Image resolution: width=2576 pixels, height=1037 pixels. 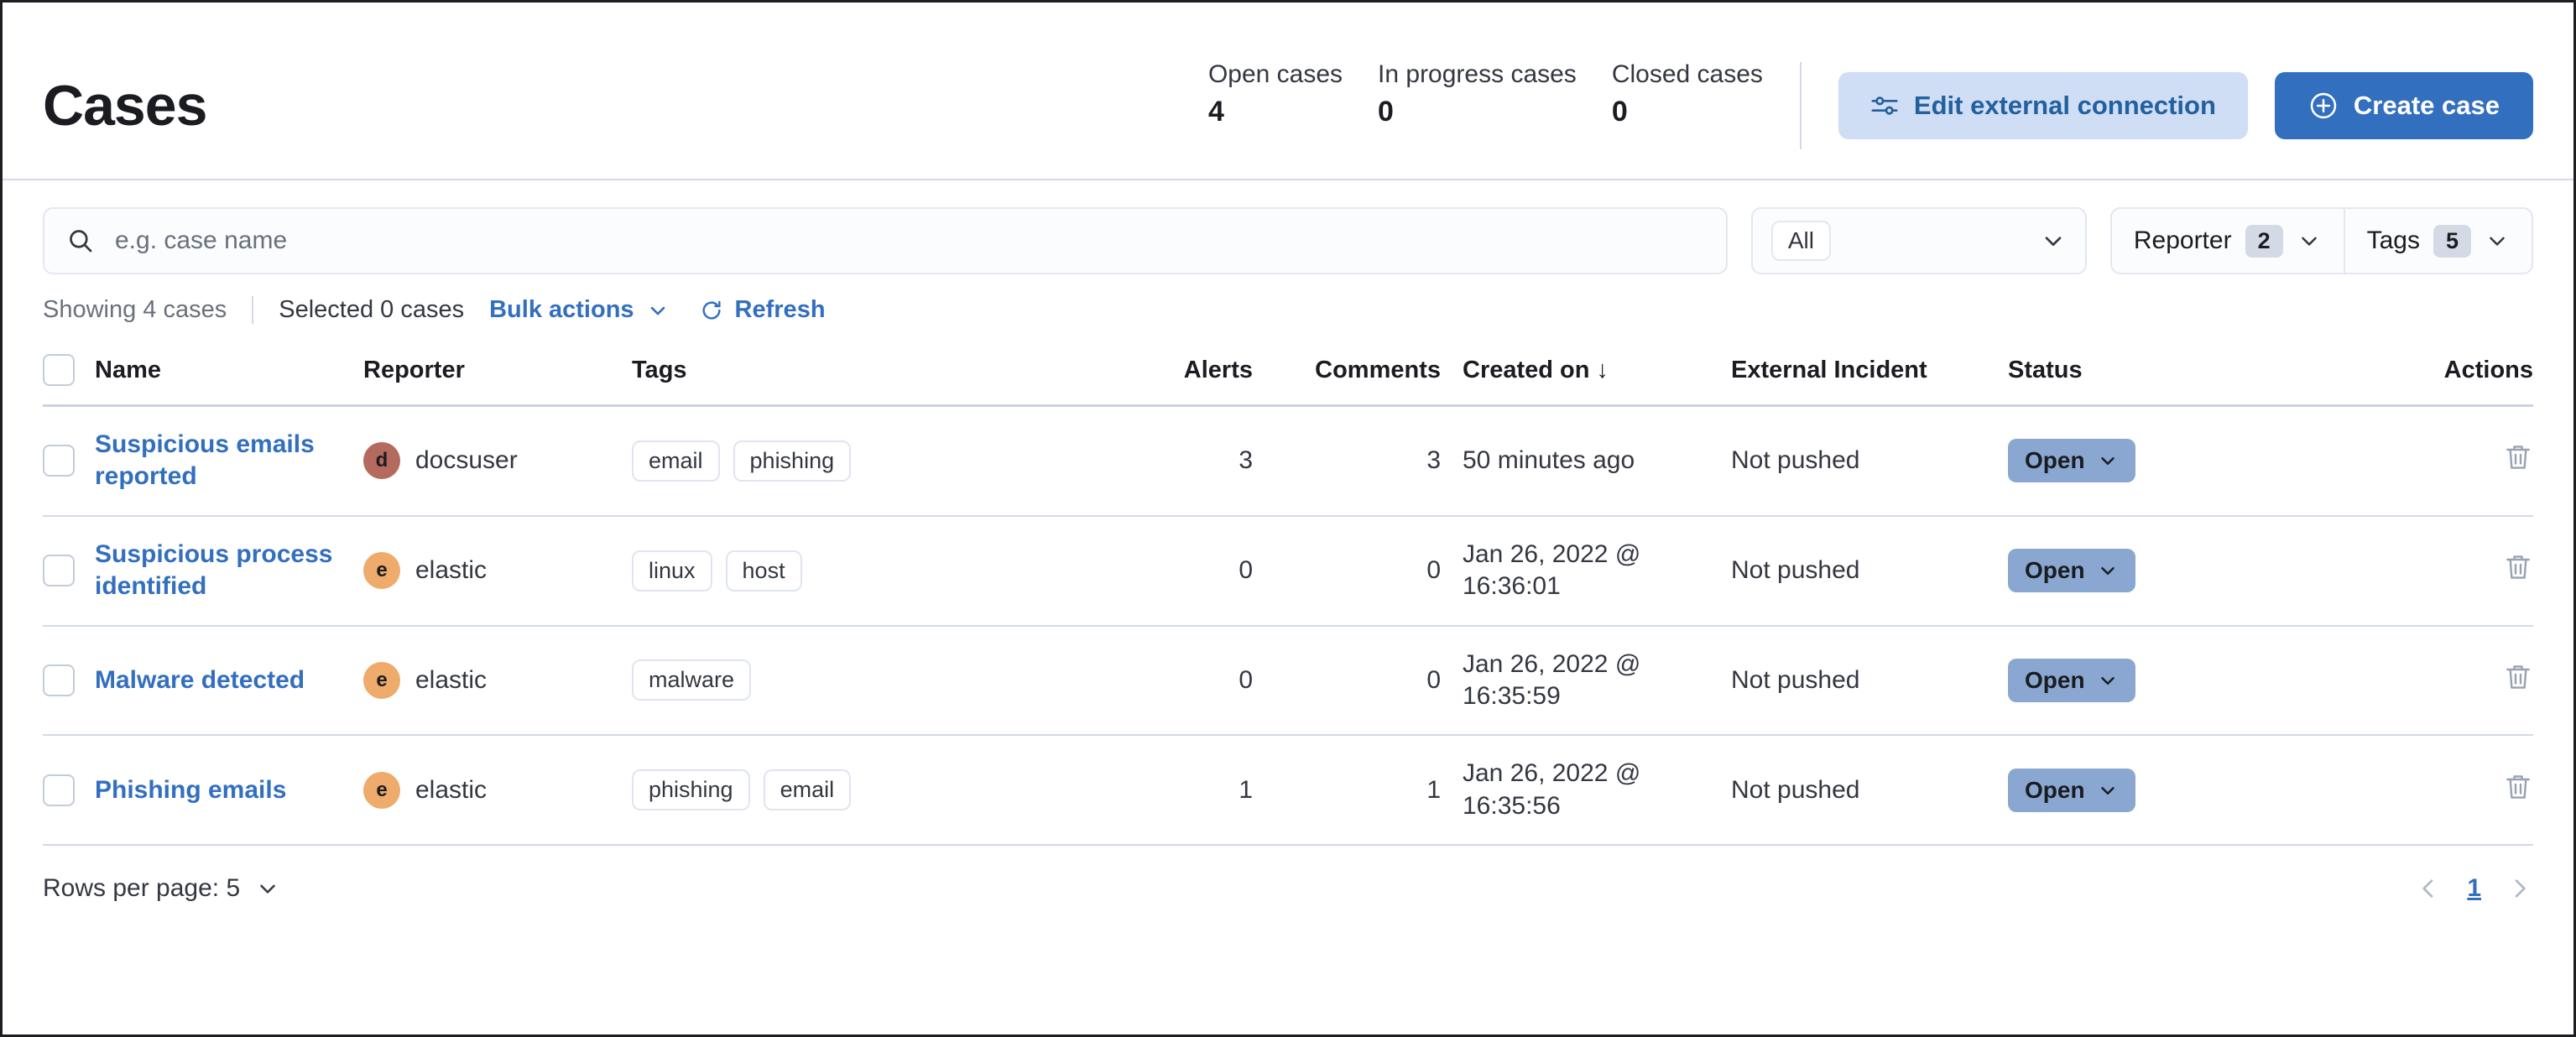 What do you see at coordinates (466, 460) in the screenshot?
I see `reporter-name: docsuser` at bounding box center [466, 460].